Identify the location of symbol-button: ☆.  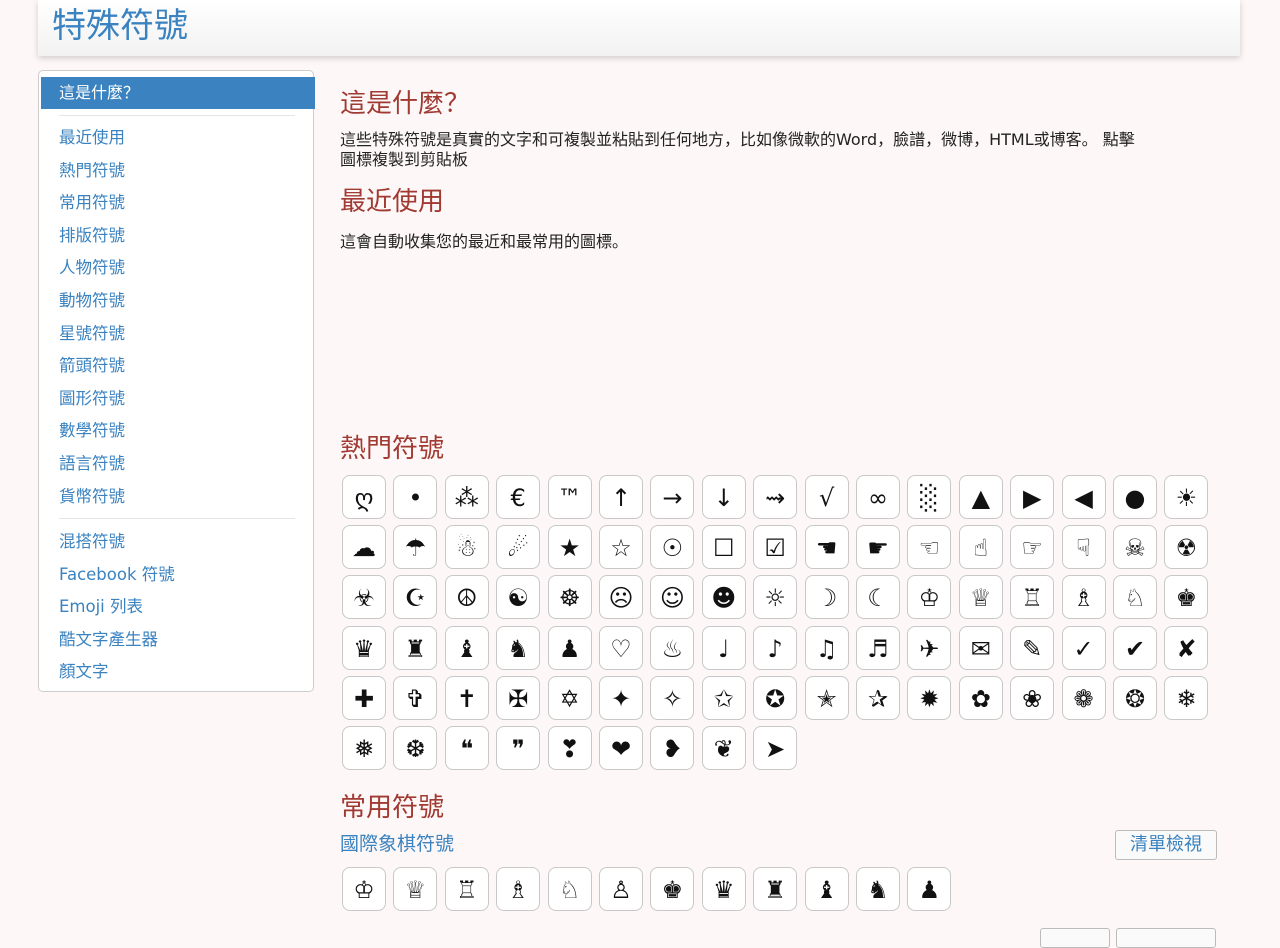
(621, 547).